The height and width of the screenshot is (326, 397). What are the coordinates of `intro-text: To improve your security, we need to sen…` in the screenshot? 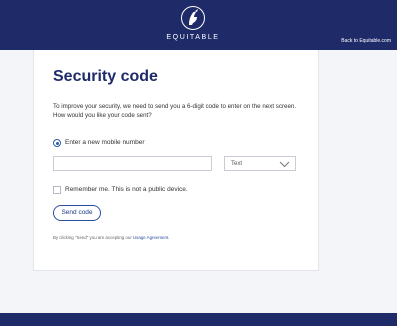 It's located at (175, 111).